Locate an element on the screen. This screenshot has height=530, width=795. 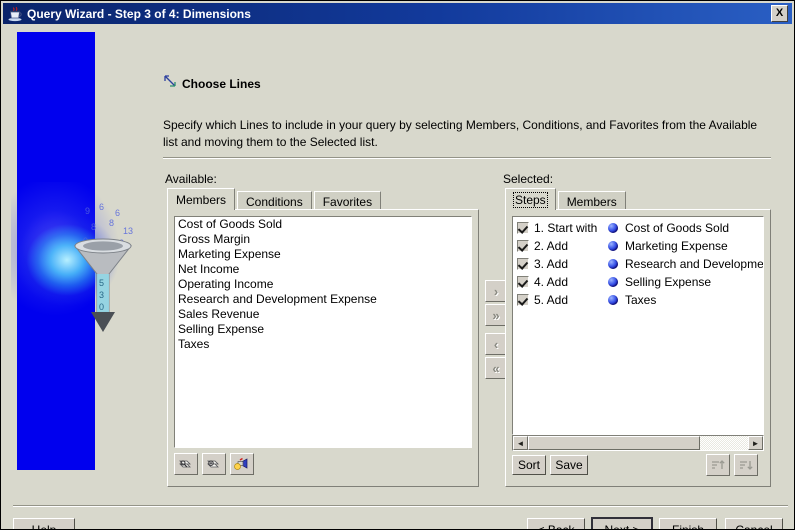
move-all-left-button: « is located at coordinates (496, 368).